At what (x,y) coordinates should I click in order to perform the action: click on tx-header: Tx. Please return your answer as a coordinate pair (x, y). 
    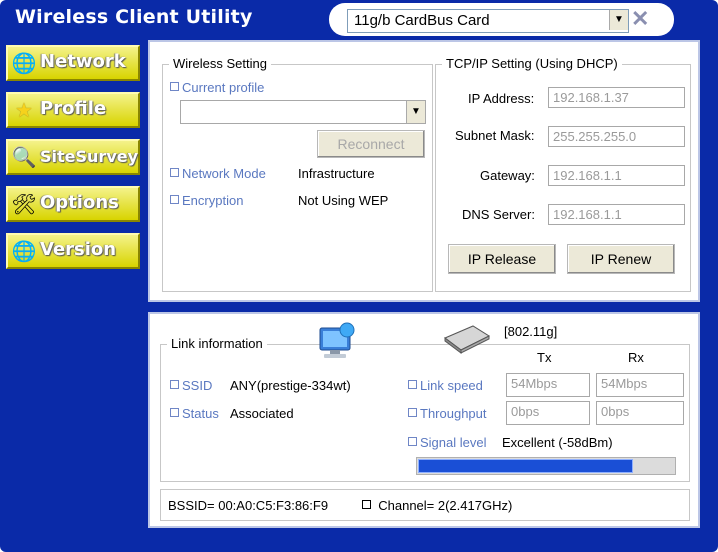
    Looking at the image, I should click on (544, 357).